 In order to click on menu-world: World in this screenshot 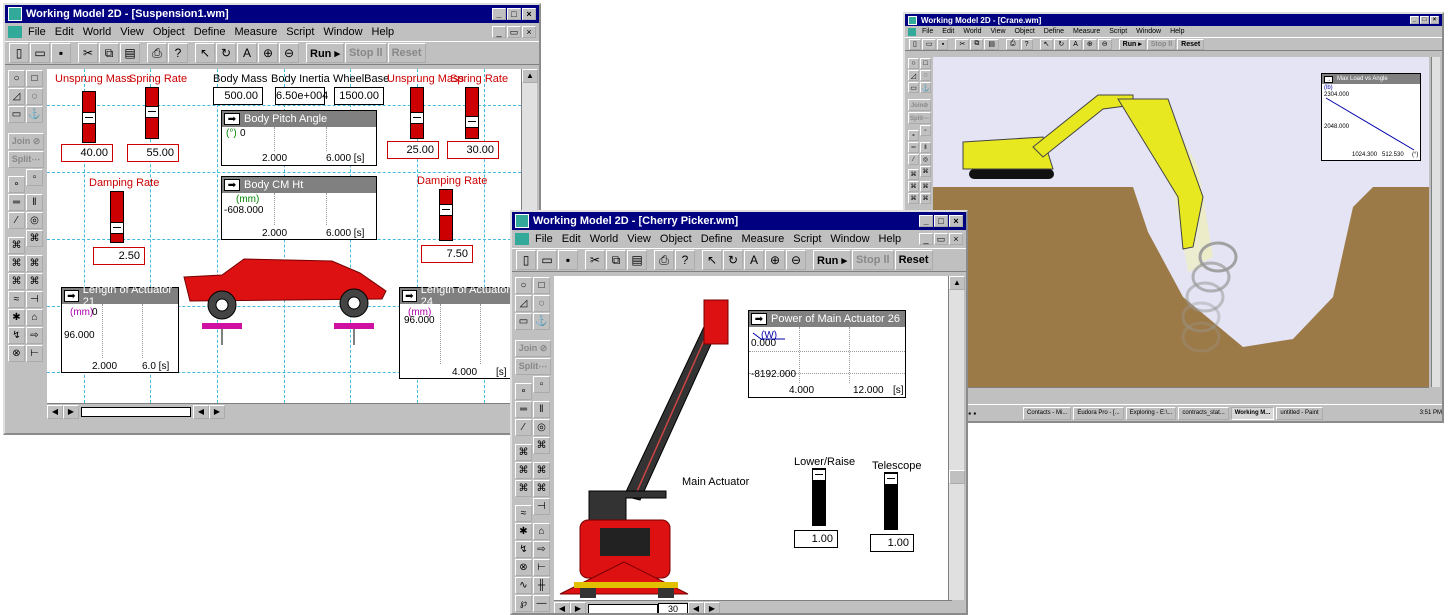, I will do `click(604, 239)`.